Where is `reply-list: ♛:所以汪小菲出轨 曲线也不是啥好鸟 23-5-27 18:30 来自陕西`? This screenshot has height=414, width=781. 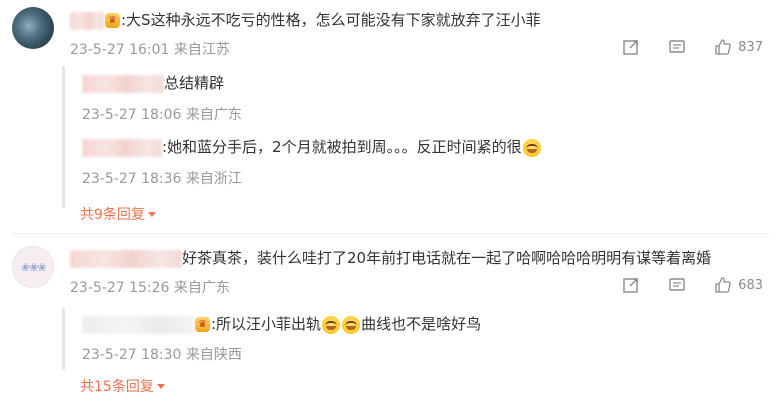
reply-list: ♛:所以汪小菲出轨 曲线也不是啥好鸟 23-5-27 18:30 来自陕西 is located at coordinates (415, 339).